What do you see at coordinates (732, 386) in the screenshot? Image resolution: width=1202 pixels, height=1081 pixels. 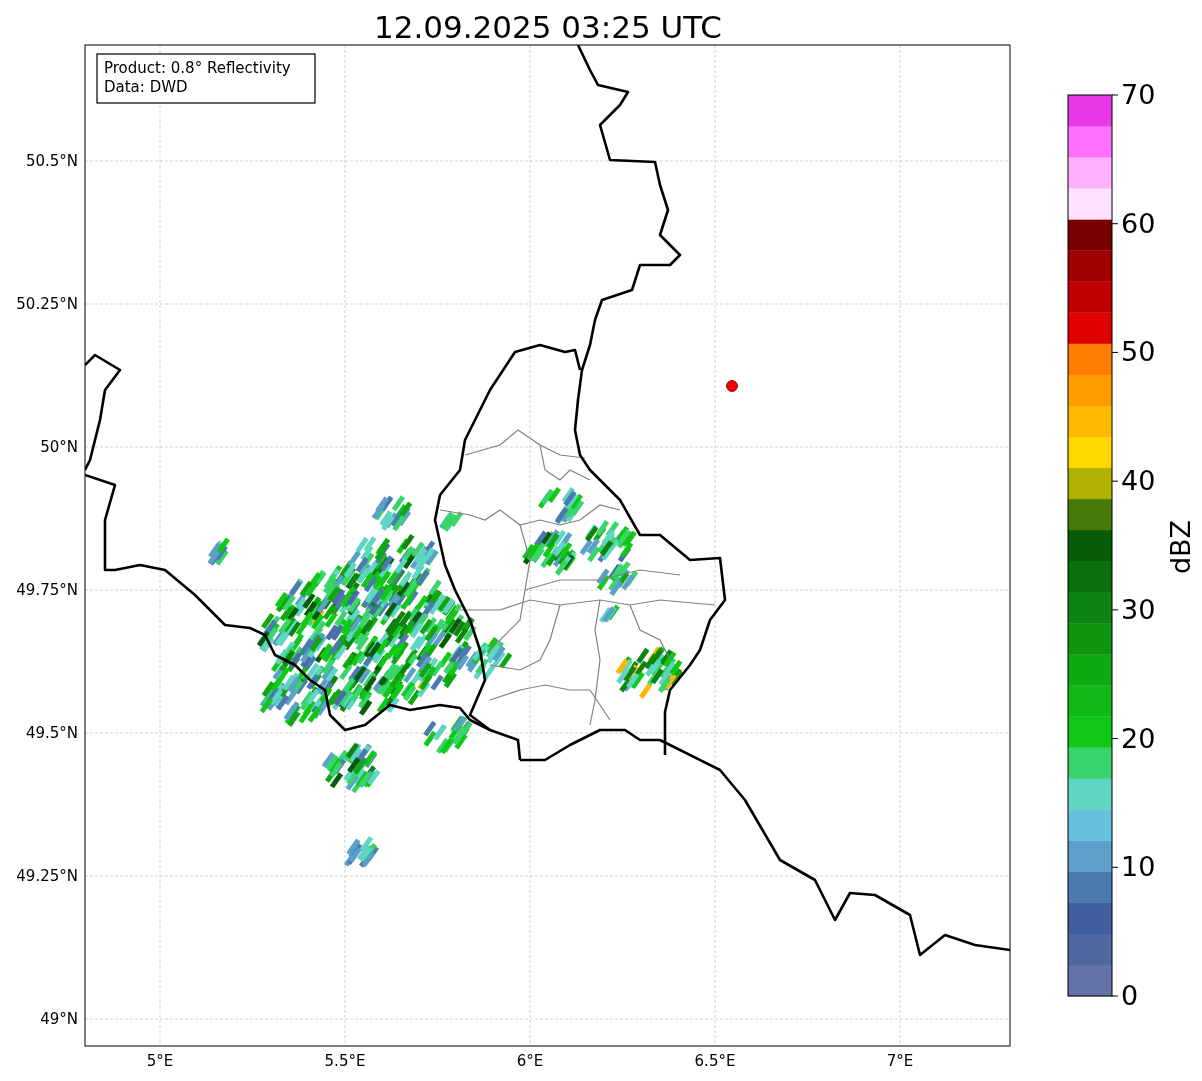 I see `location-marker` at bounding box center [732, 386].